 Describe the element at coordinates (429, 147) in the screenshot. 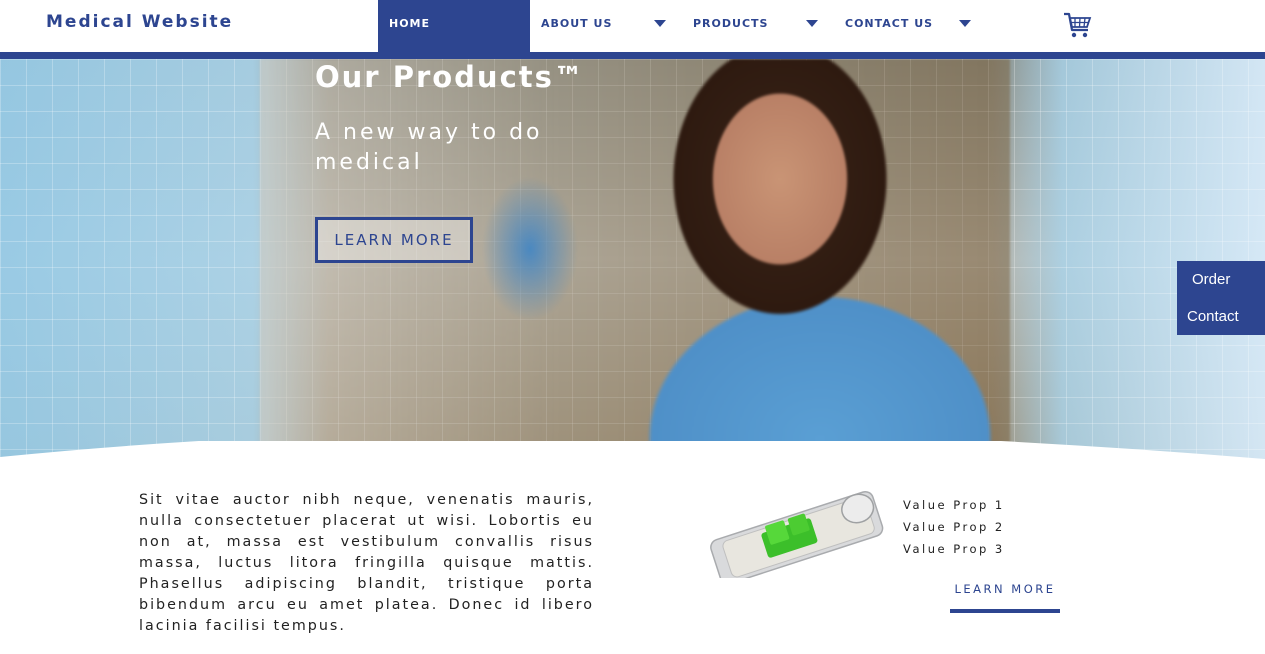

I see `hero-subtitle: A new way to do medical` at that location.